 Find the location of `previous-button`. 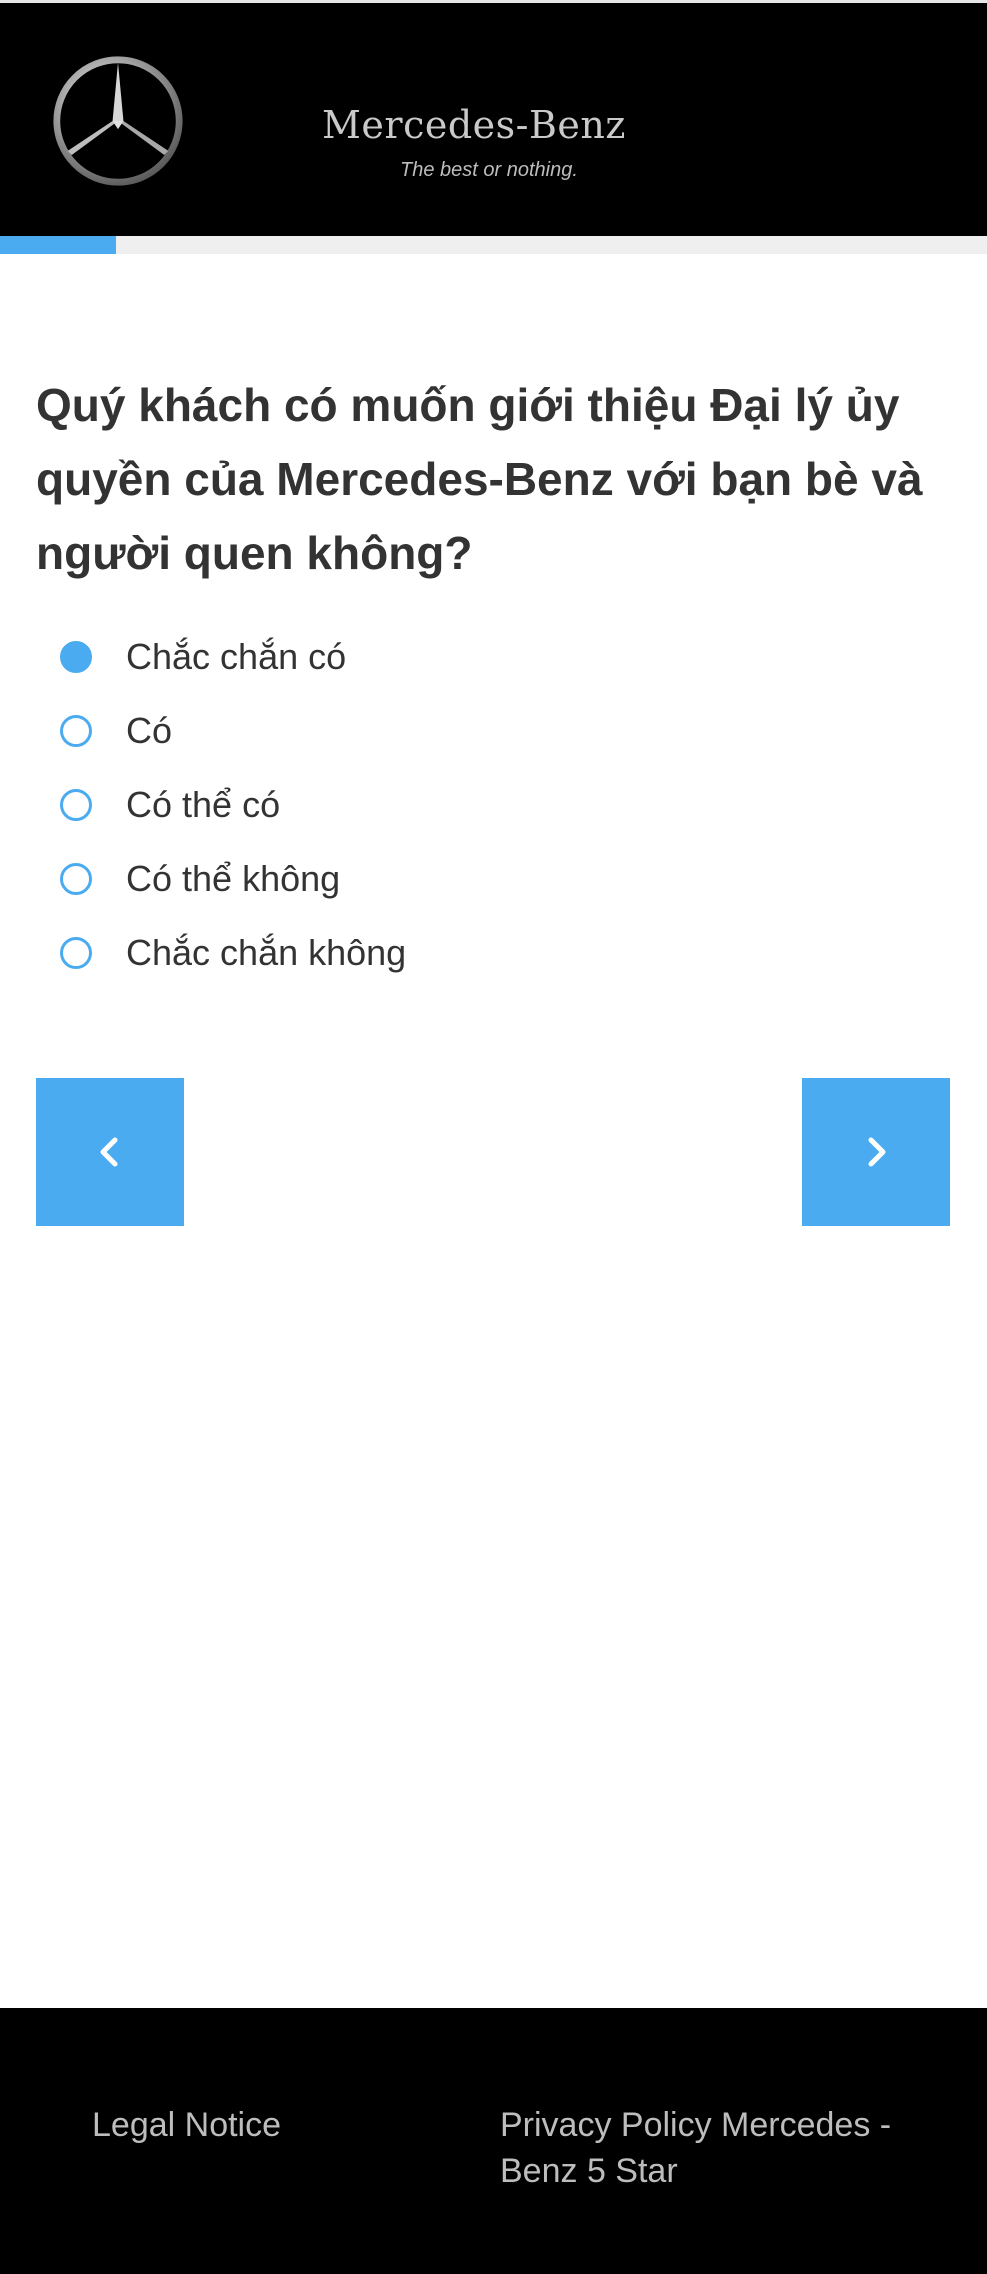

previous-button is located at coordinates (110, 1152).